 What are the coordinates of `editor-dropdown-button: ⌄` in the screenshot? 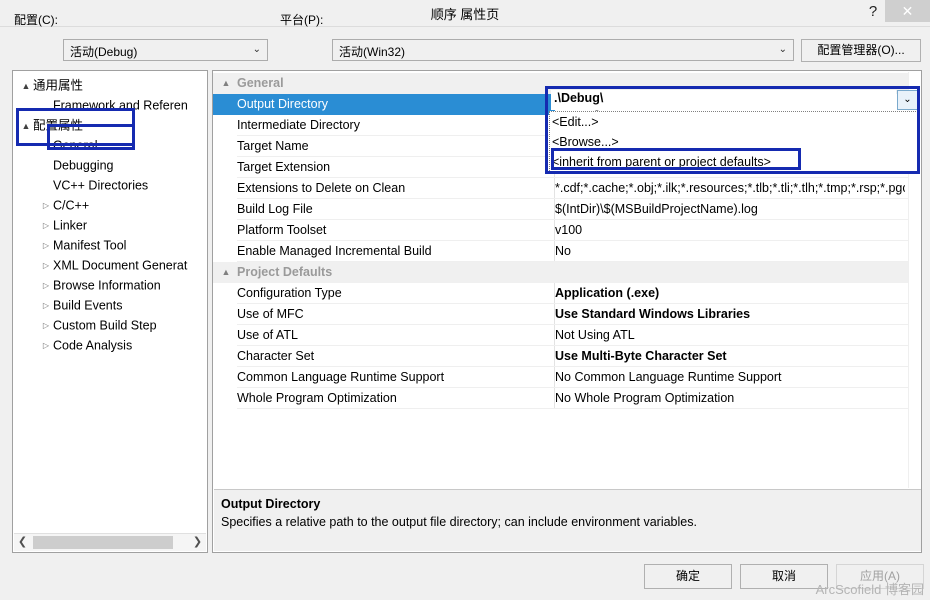 It's located at (907, 100).